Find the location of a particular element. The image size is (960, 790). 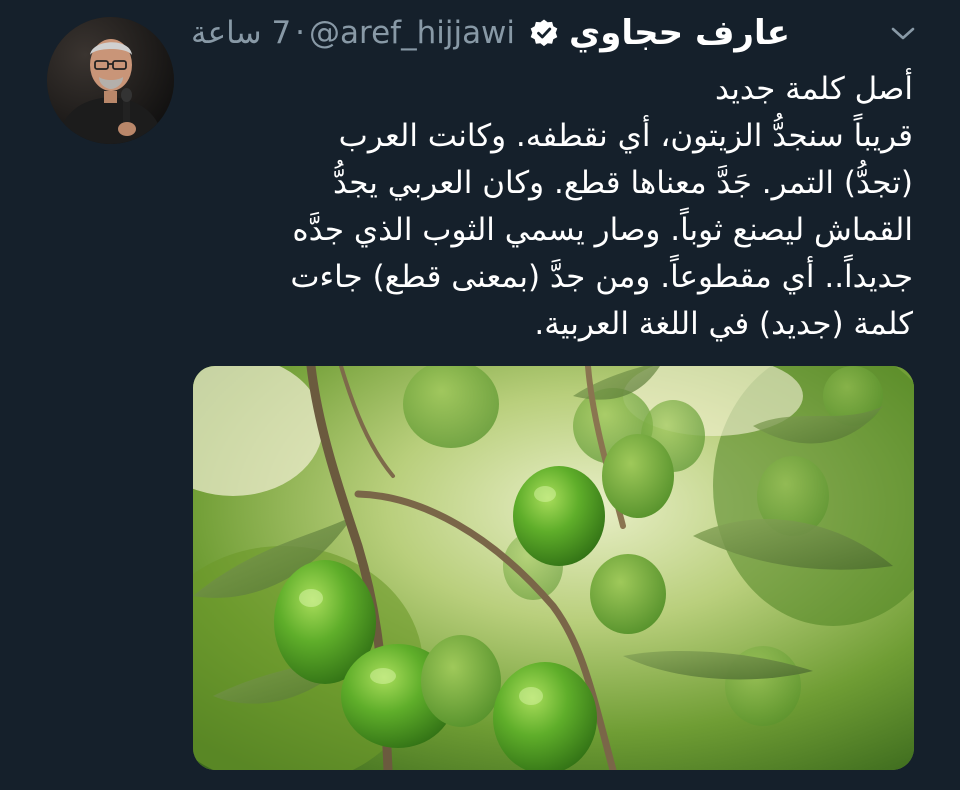

author-name: عارف حجاوي is located at coordinates (679, 33).